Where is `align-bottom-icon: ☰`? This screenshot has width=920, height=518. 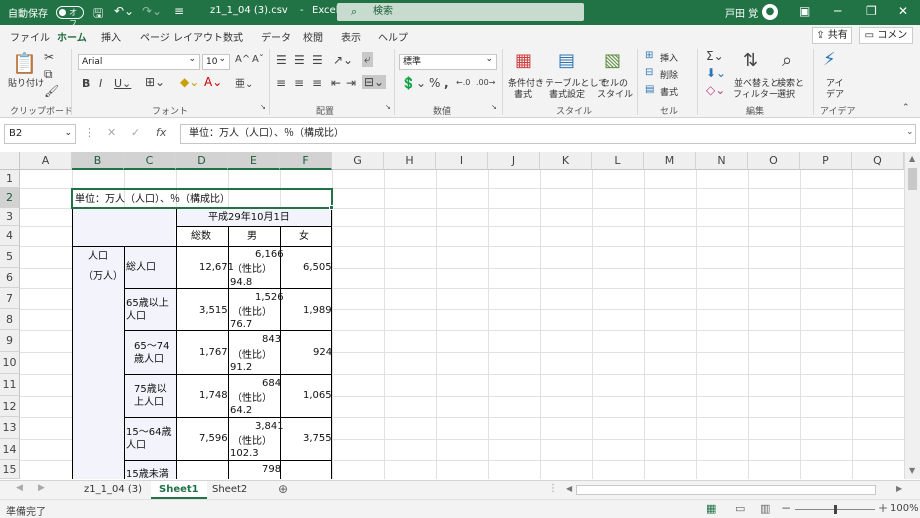
align-bottom-icon: ☰ is located at coordinates (317, 60).